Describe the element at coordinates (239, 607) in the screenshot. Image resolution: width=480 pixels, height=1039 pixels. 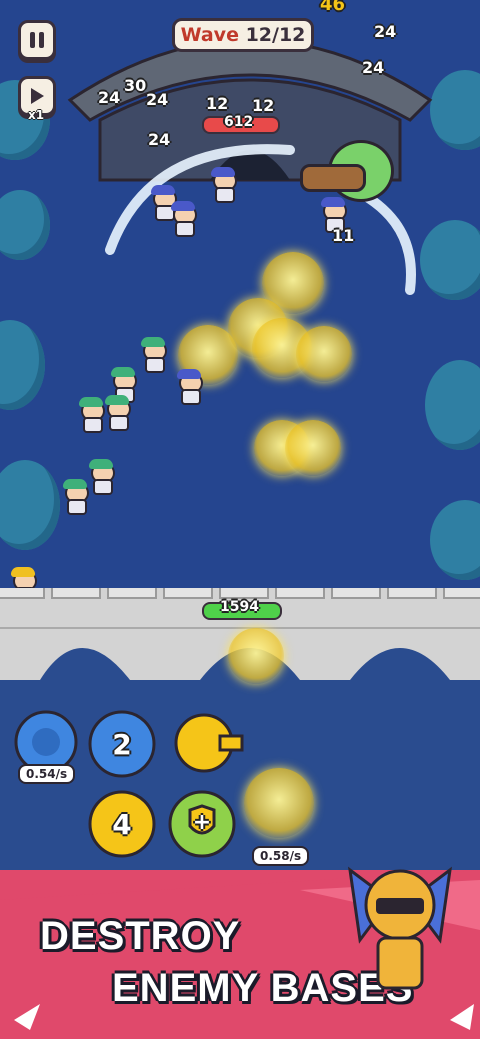
I see `castle-hp-text: 1594` at that location.